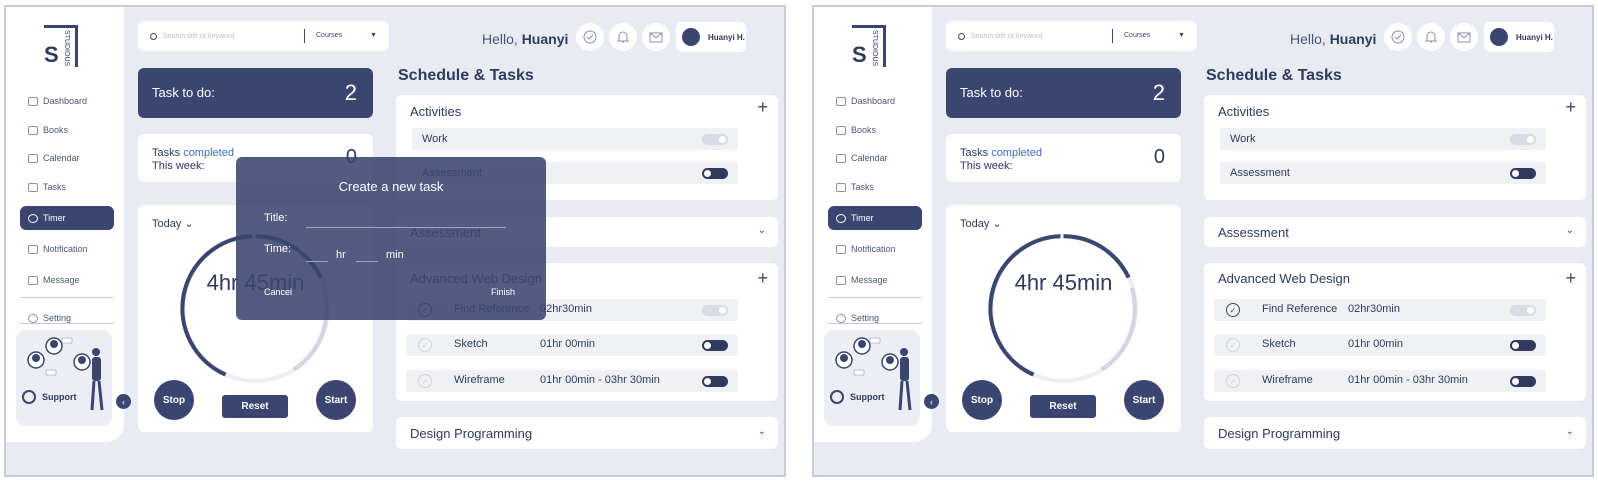 The width and height of the screenshot is (1598, 482). I want to click on activity-row: Assessment, so click(1383, 173).